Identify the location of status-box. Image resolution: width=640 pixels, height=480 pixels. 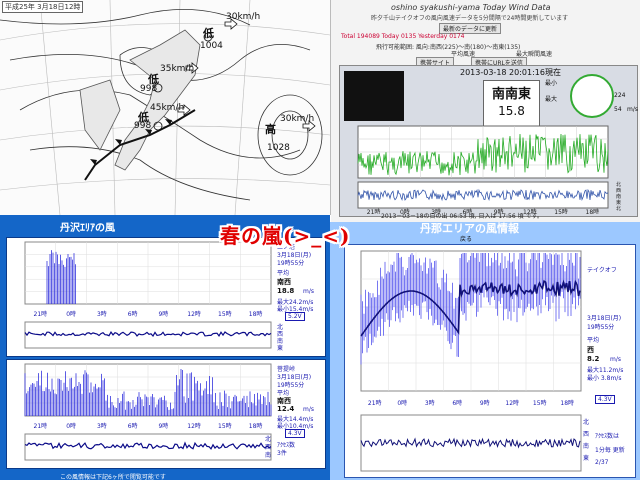
(374, 96).